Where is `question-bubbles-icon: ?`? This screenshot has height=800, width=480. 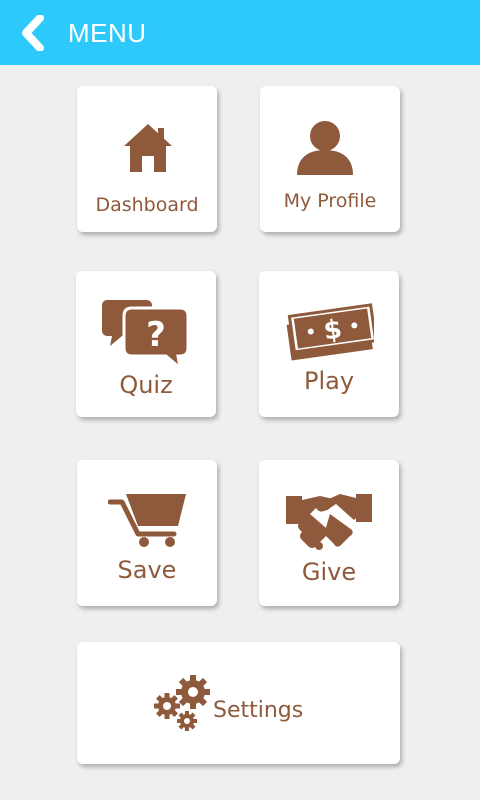
question-bubbles-icon: ? is located at coordinates (146, 334).